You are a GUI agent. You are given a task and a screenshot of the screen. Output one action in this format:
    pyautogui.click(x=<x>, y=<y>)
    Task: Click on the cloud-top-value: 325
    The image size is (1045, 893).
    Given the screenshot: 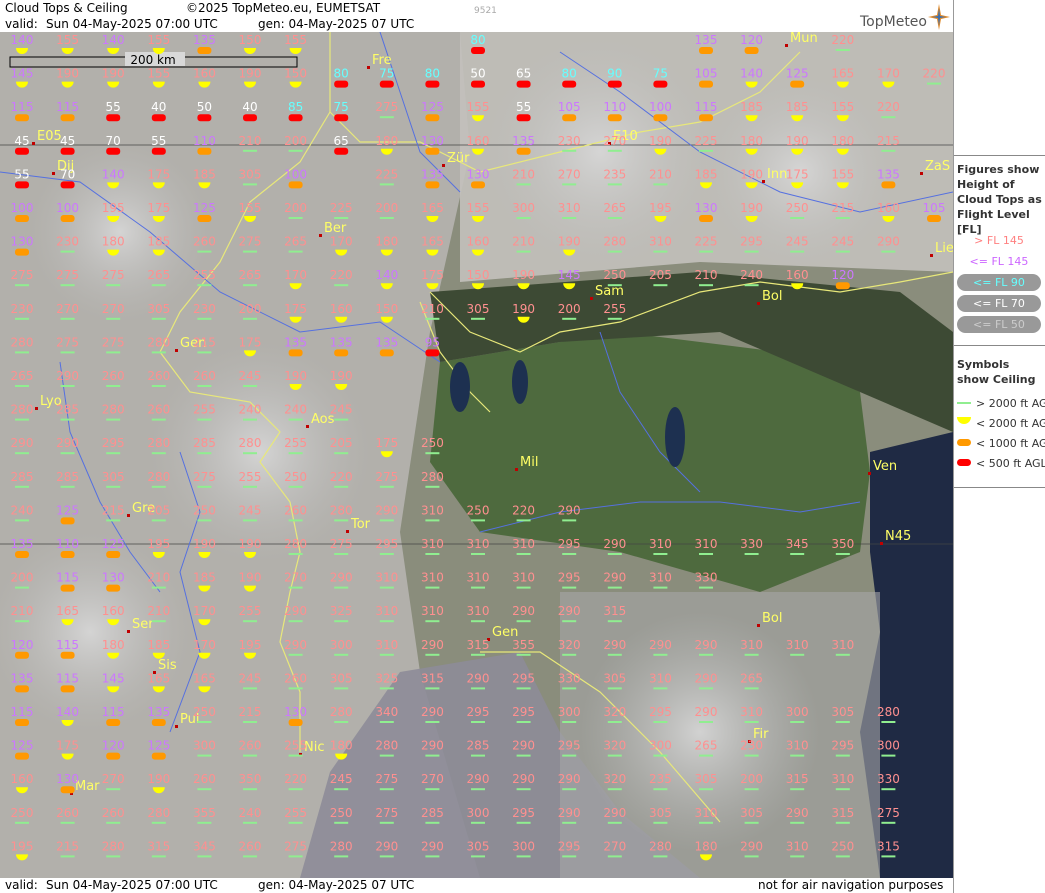 What is the action you would take?
    pyautogui.click(x=386, y=678)
    